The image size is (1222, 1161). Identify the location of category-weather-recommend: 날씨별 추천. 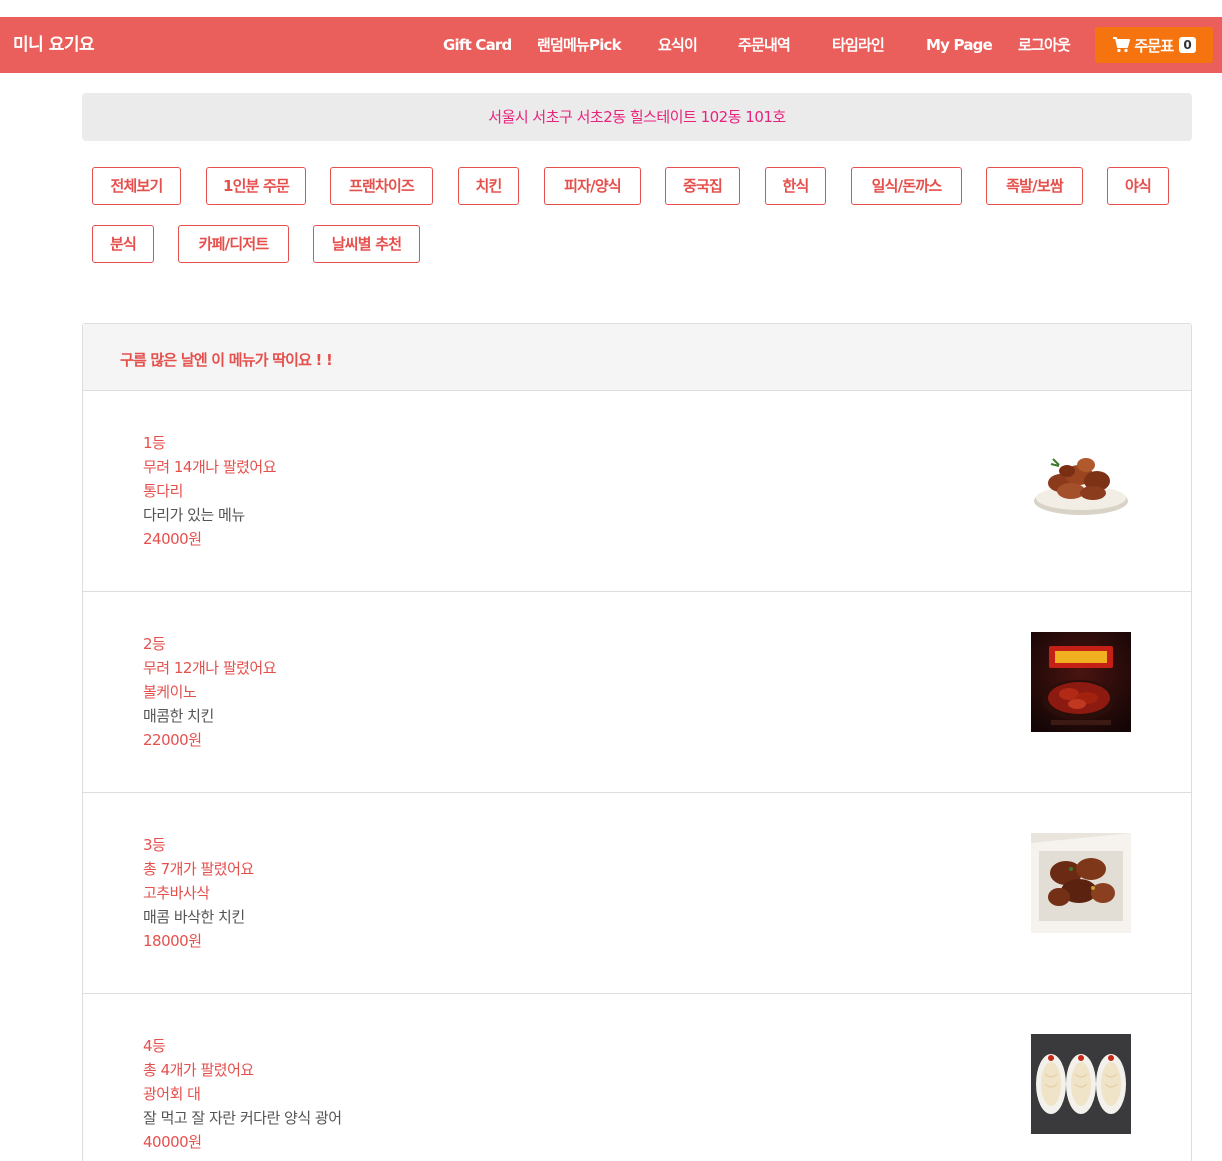
(366, 244).